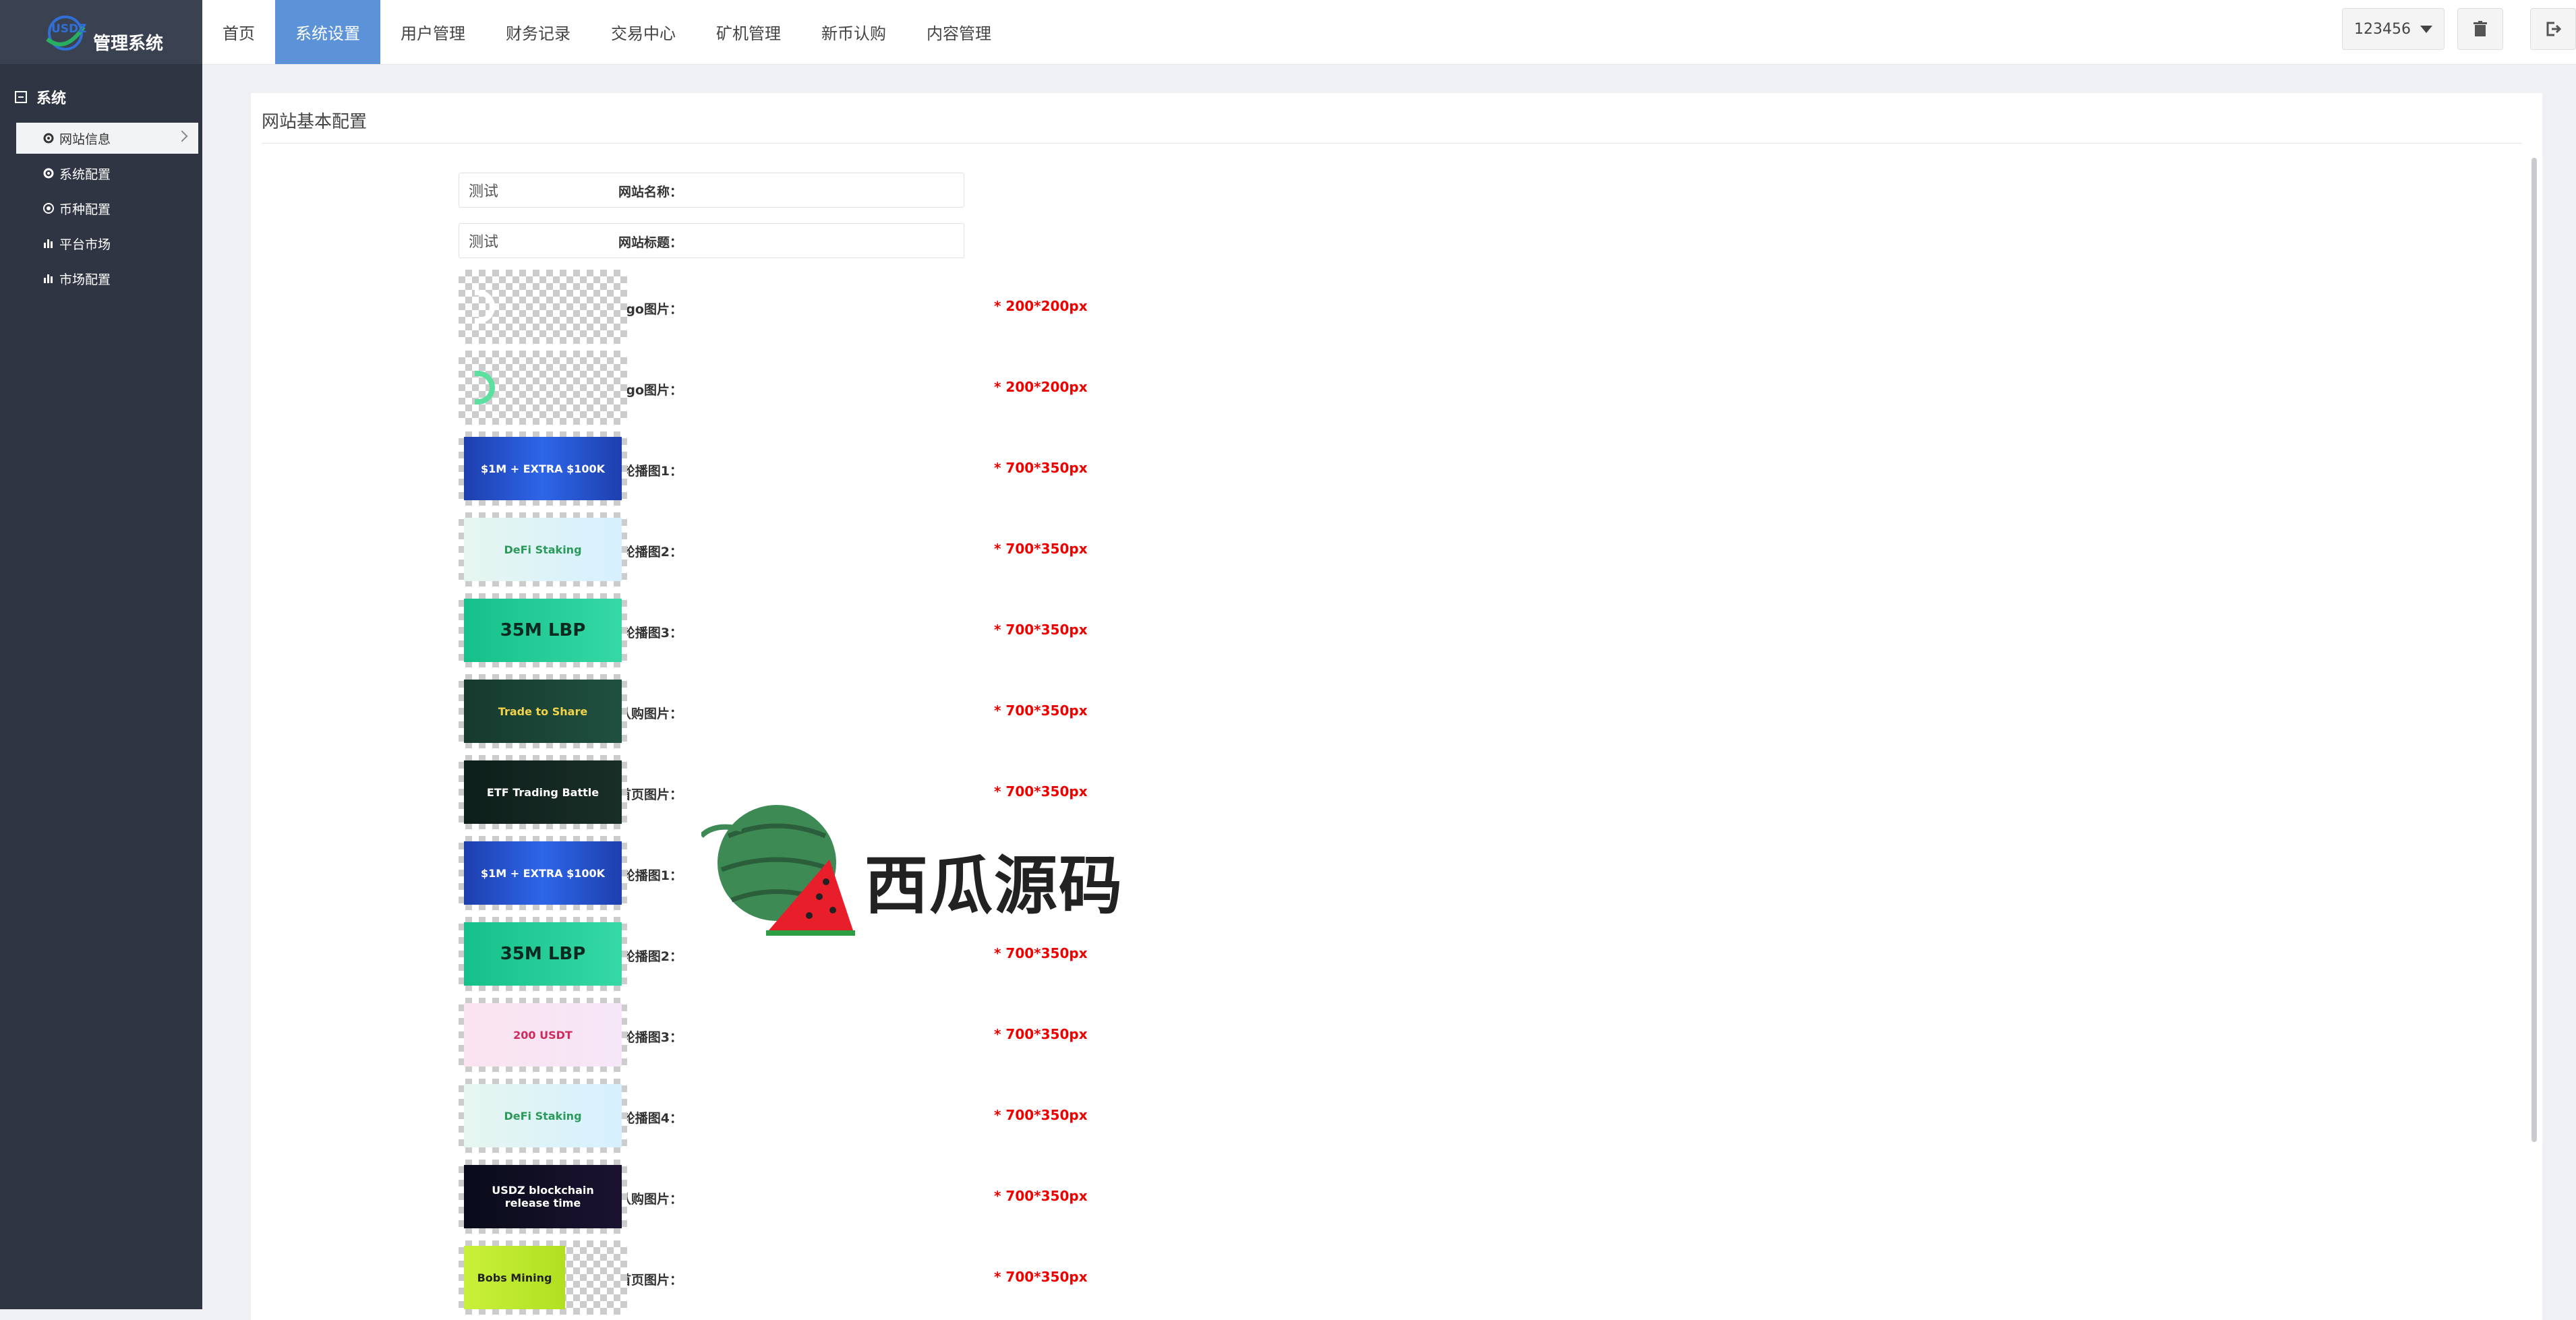 This screenshot has height=1320, width=2576. I want to click on svg-text: USDZ, so click(69, 29).